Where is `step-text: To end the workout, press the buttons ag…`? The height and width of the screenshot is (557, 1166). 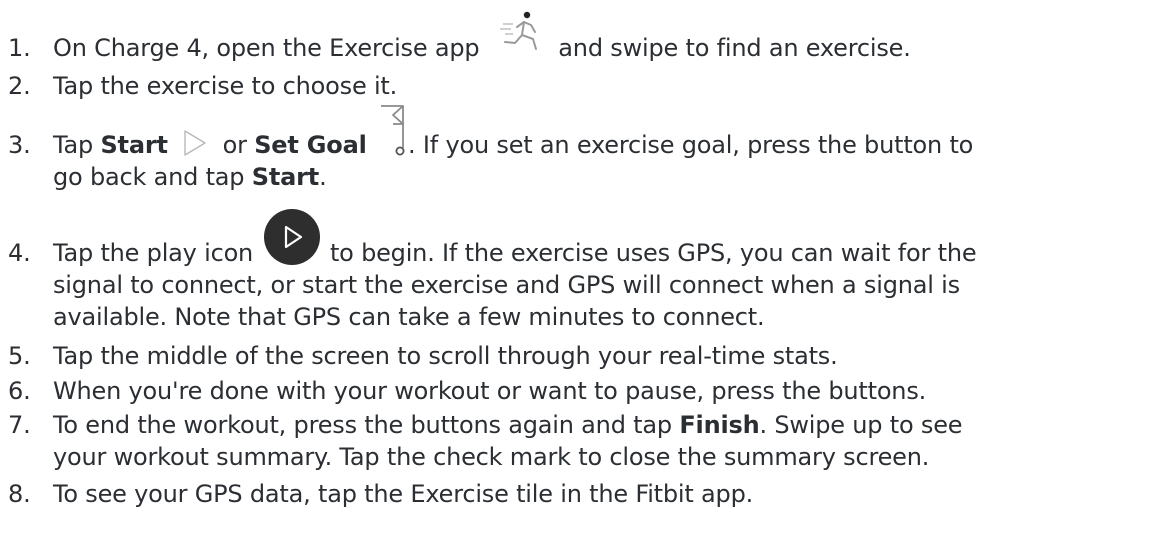 step-text: To end the workout, press the buttons ag… is located at coordinates (508, 441).